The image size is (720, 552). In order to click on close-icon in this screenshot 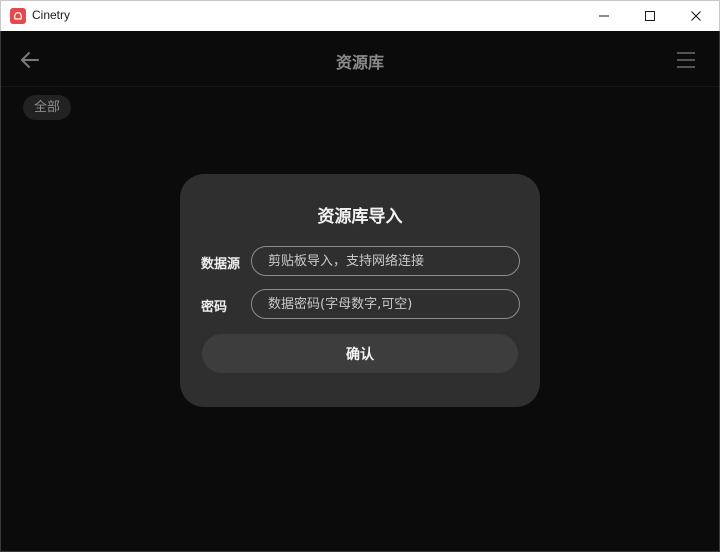, I will do `click(696, 16)`.